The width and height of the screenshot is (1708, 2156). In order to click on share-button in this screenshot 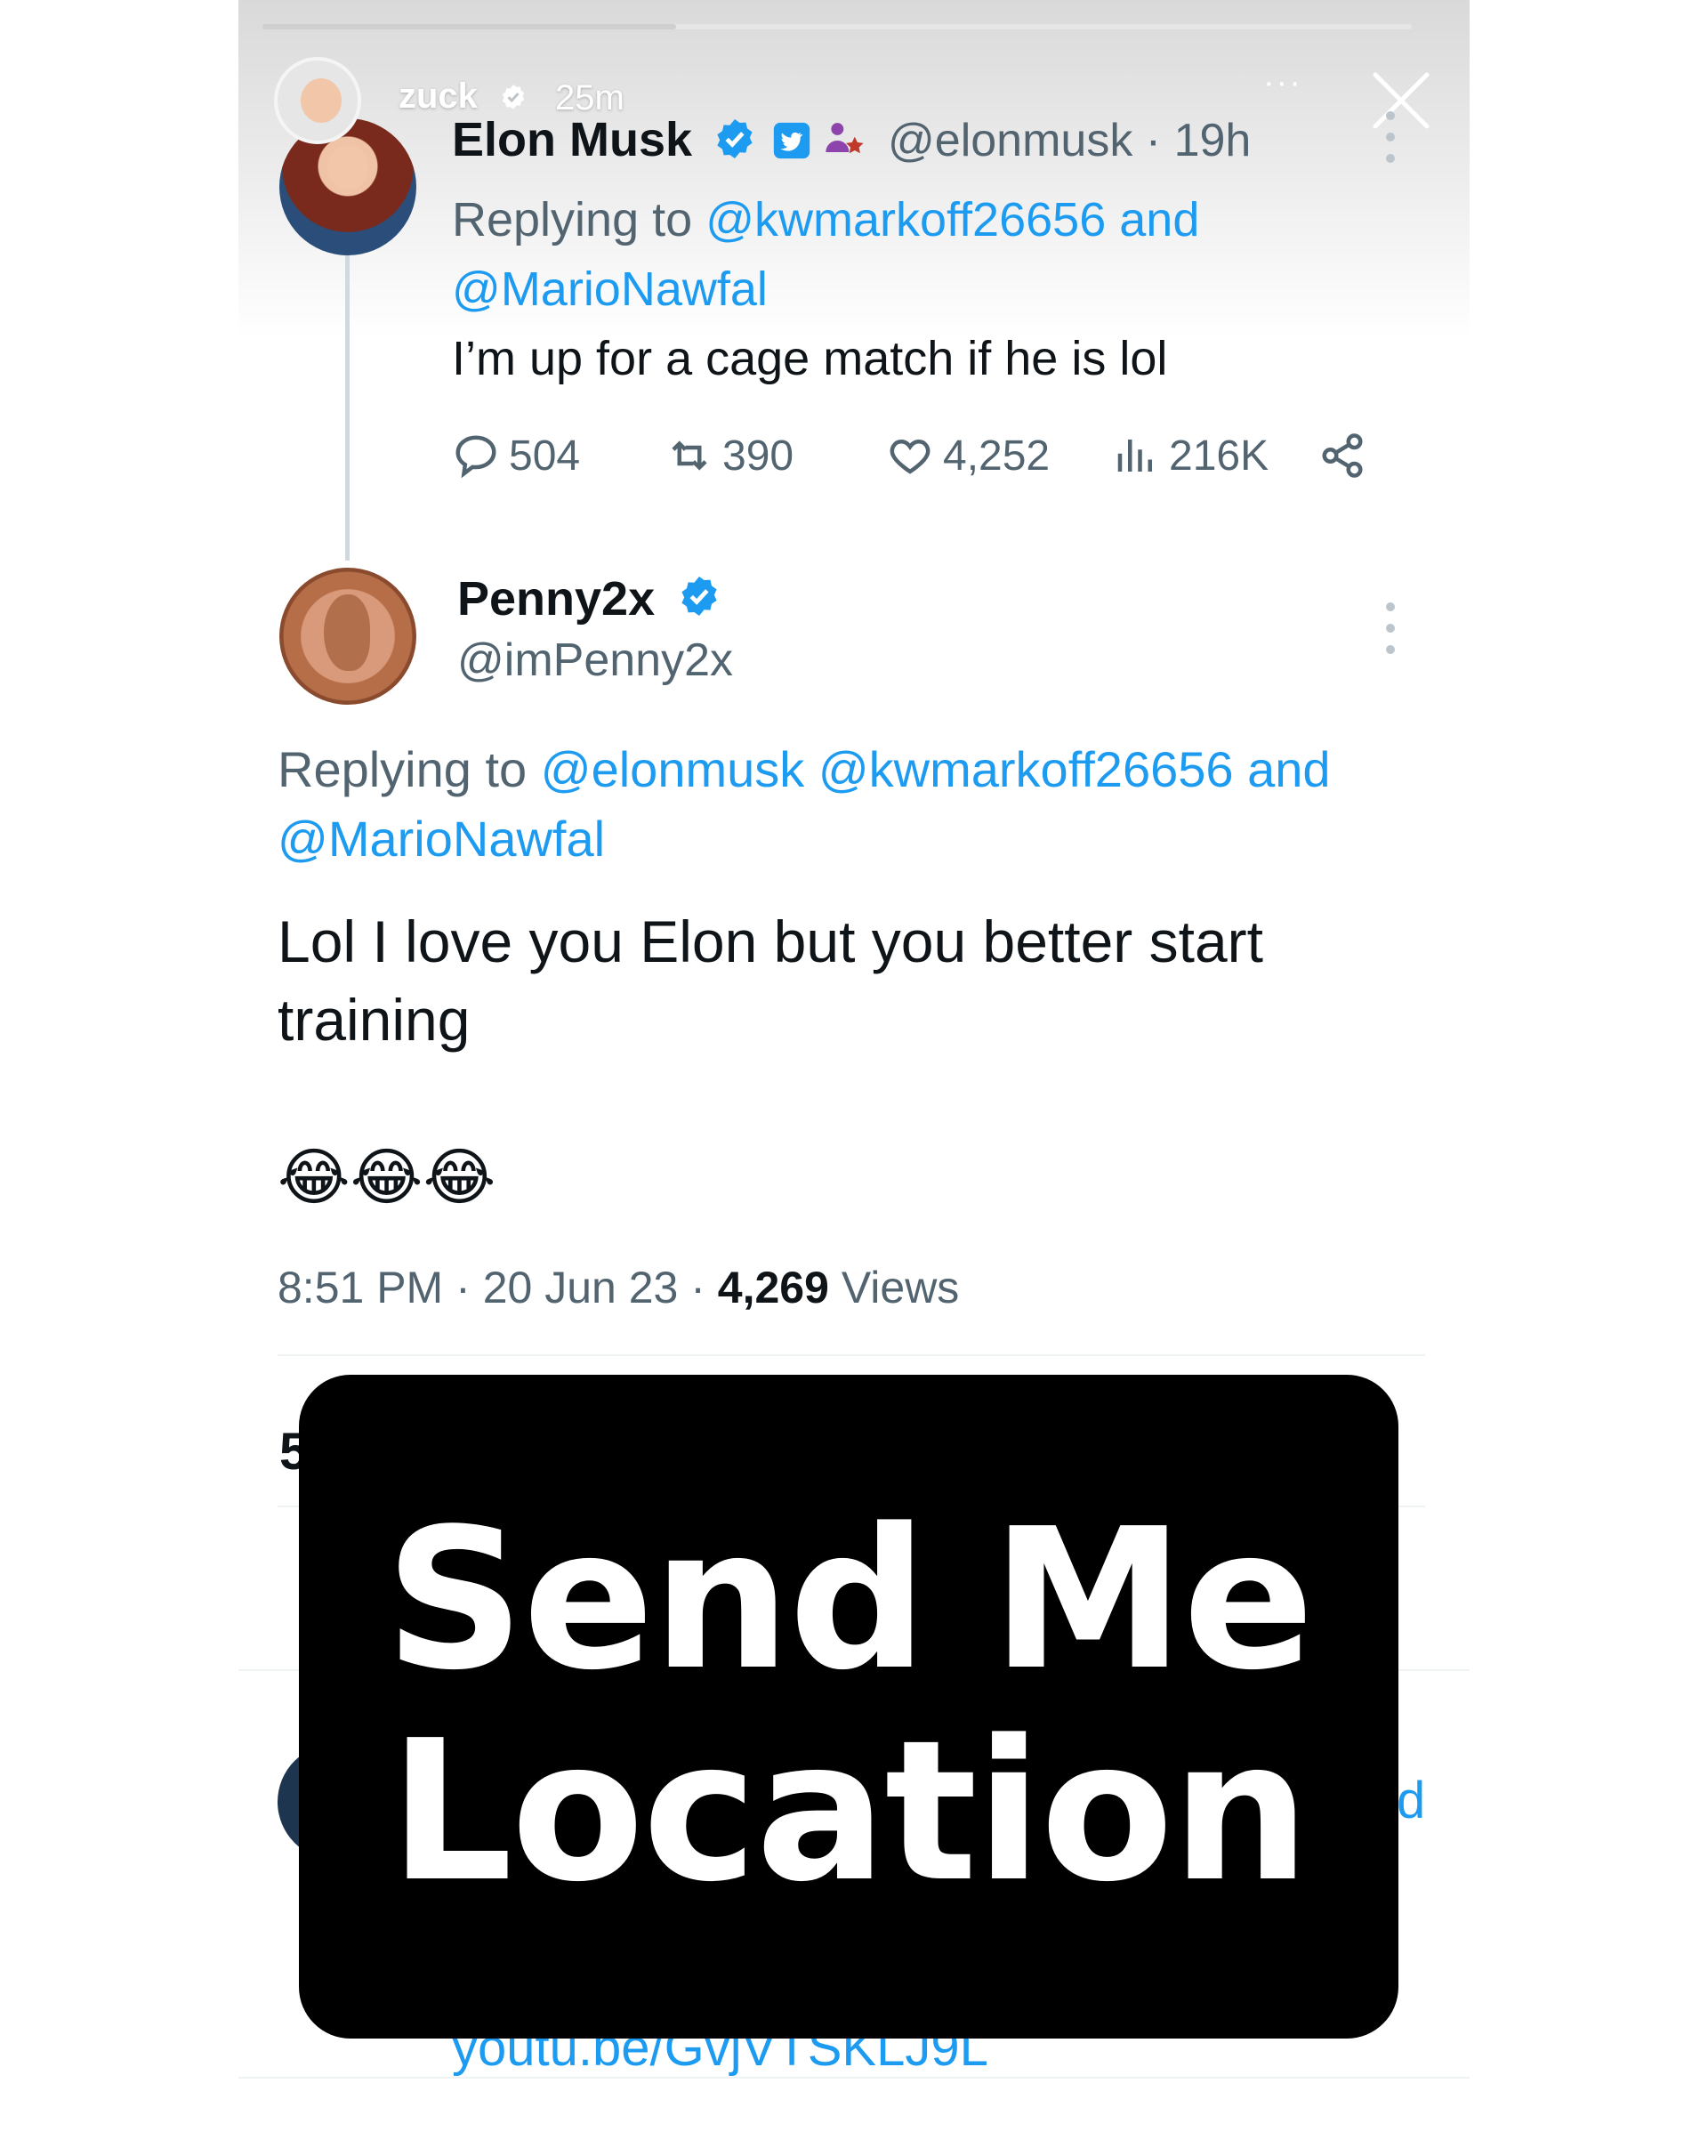, I will do `click(1342, 456)`.